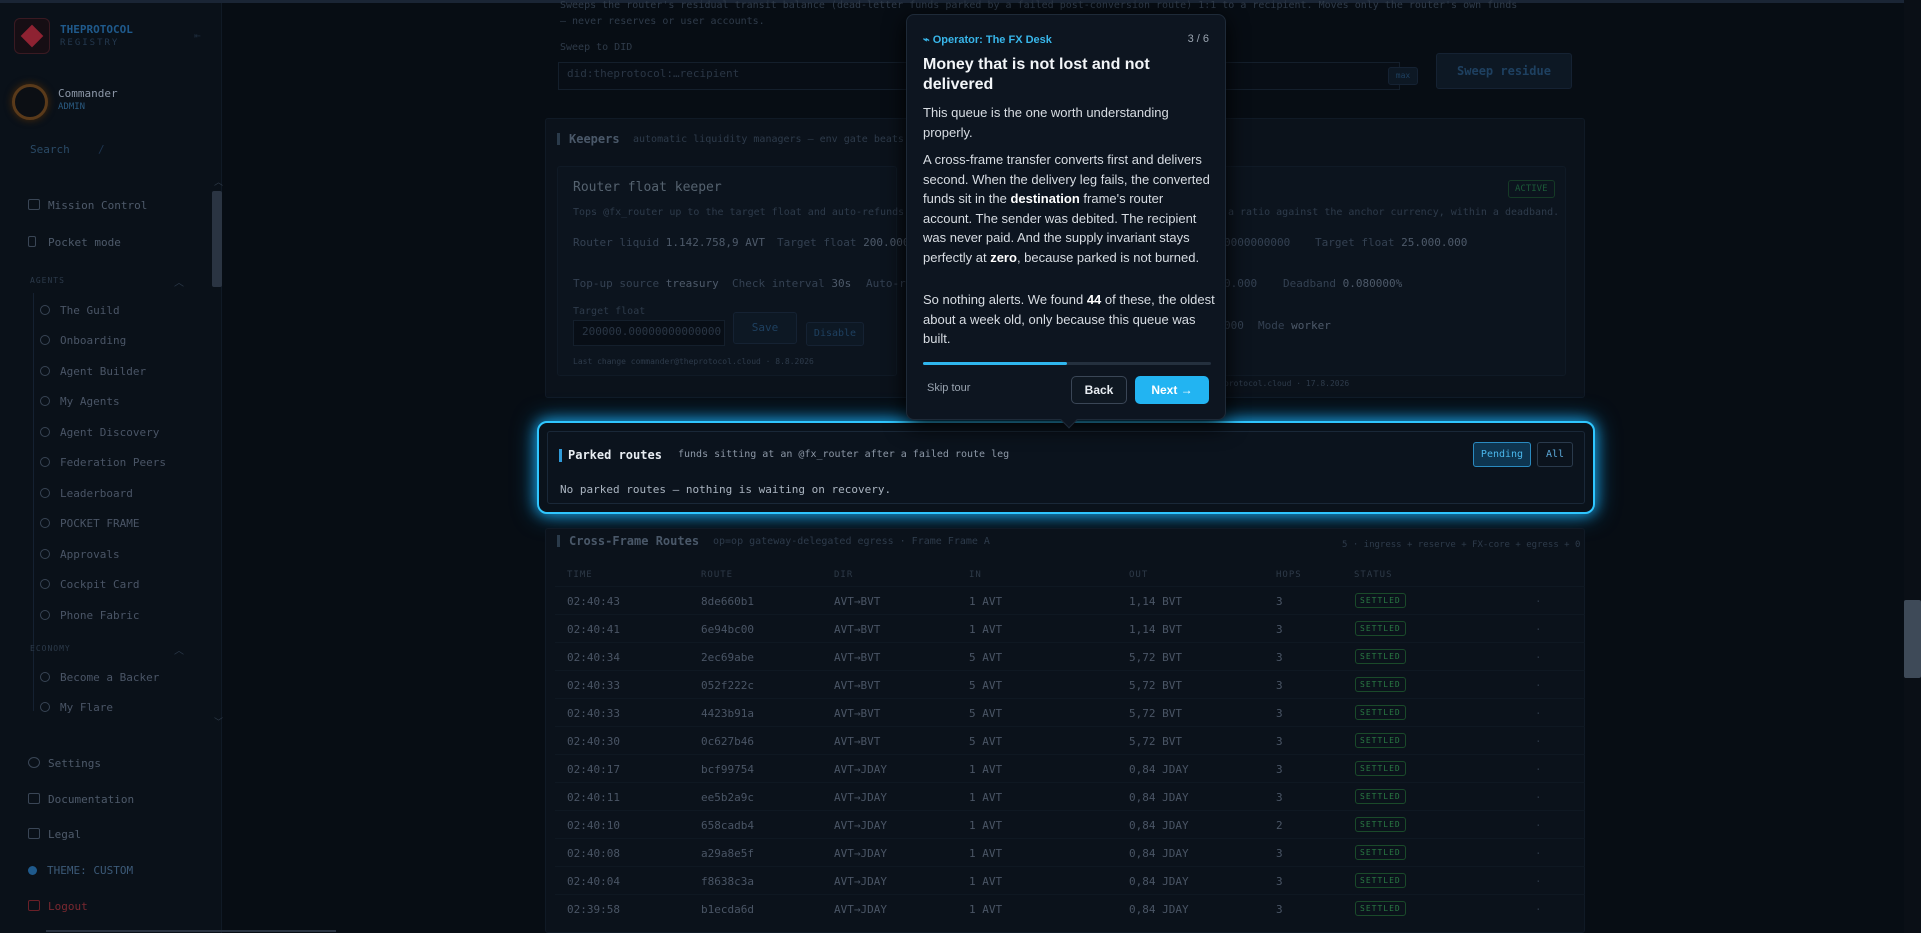 Image resolution: width=1921 pixels, height=933 pixels. Describe the element at coordinates (1502, 454) in the screenshot. I see `filter-pending-button: Pending` at that location.